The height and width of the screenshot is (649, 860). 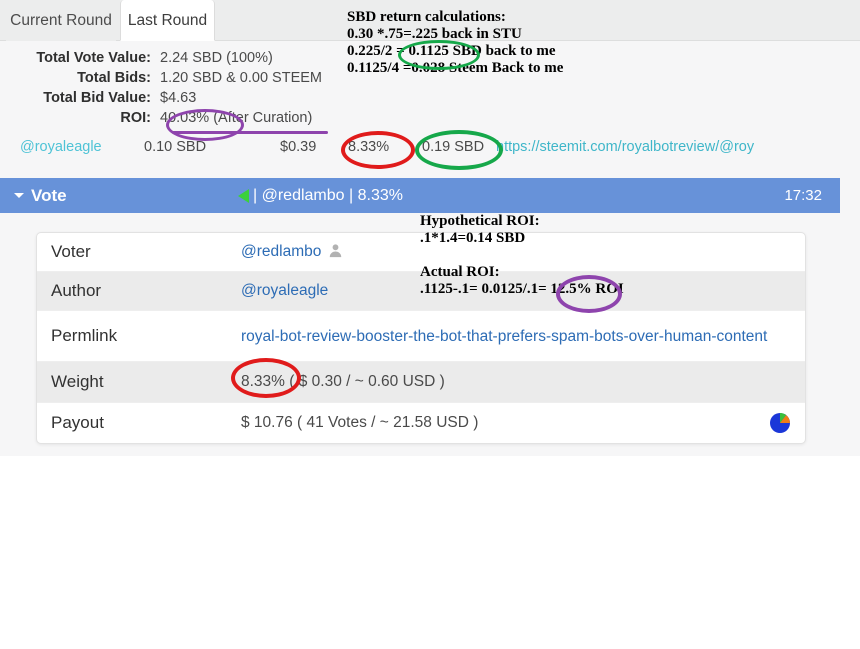 What do you see at coordinates (780, 423) in the screenshot?
I see `pie-chart-icon` at bounding box center [780, 423].